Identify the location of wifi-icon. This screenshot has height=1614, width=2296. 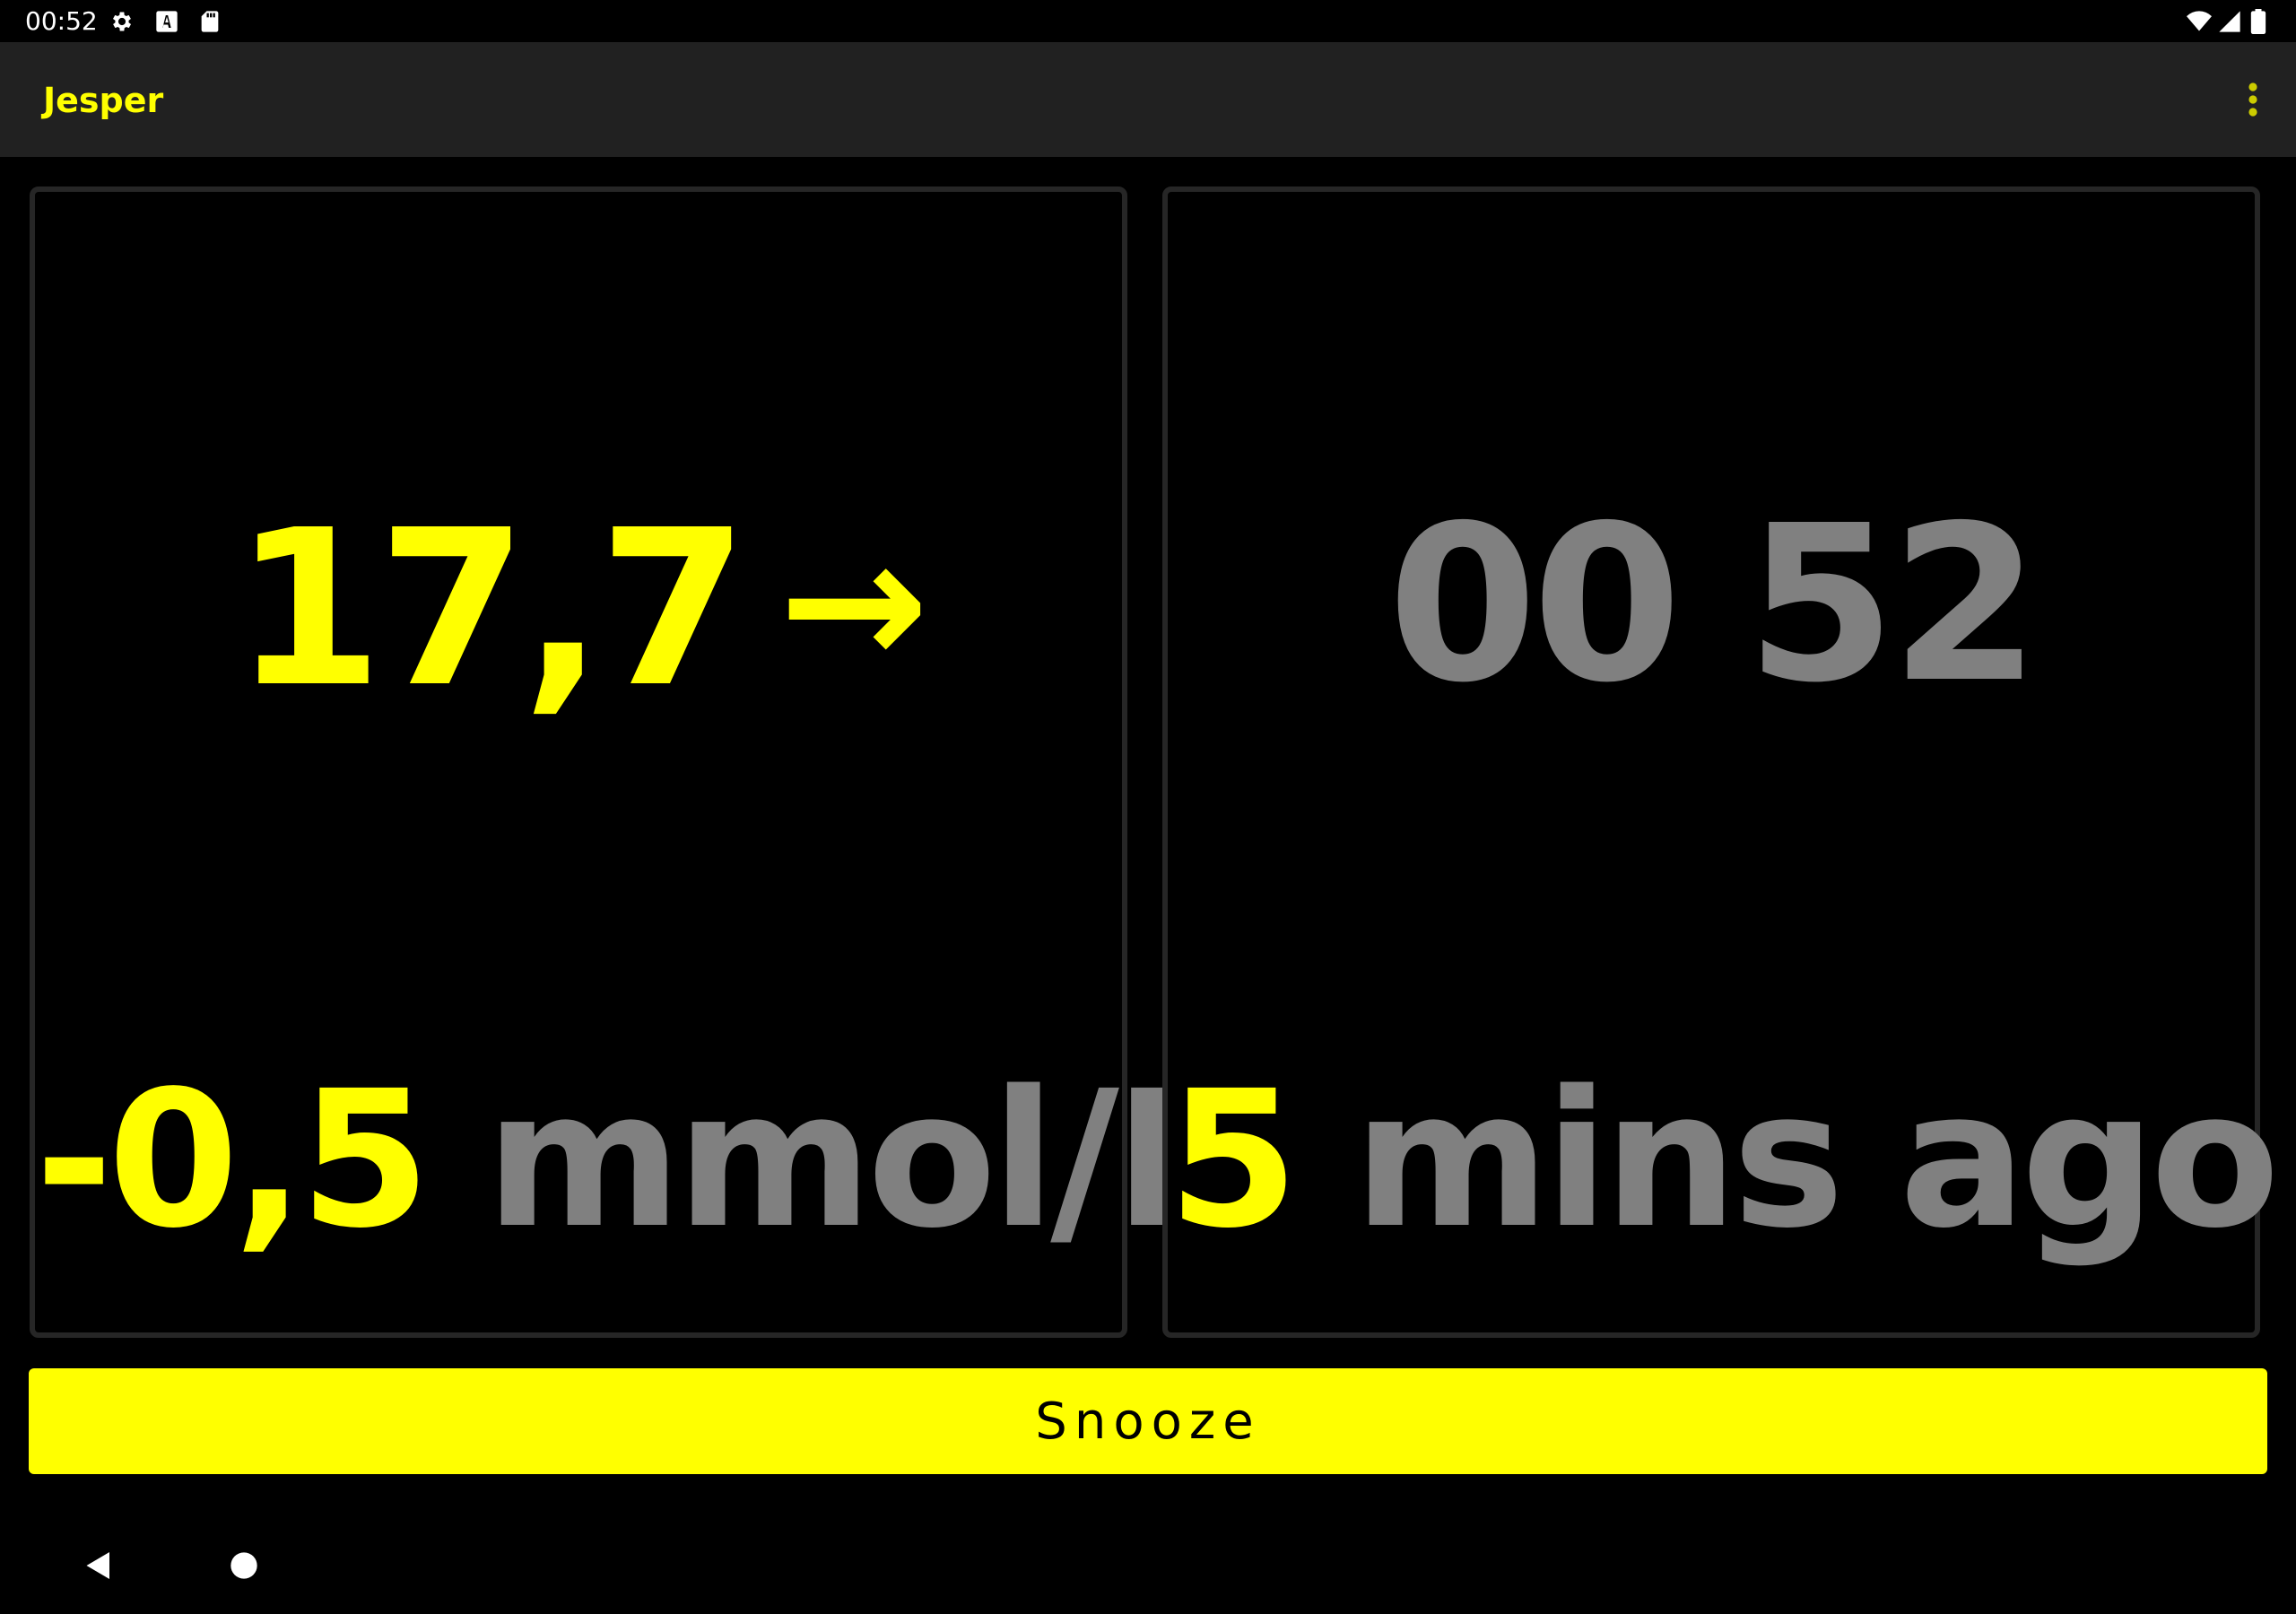
(2199, 21).